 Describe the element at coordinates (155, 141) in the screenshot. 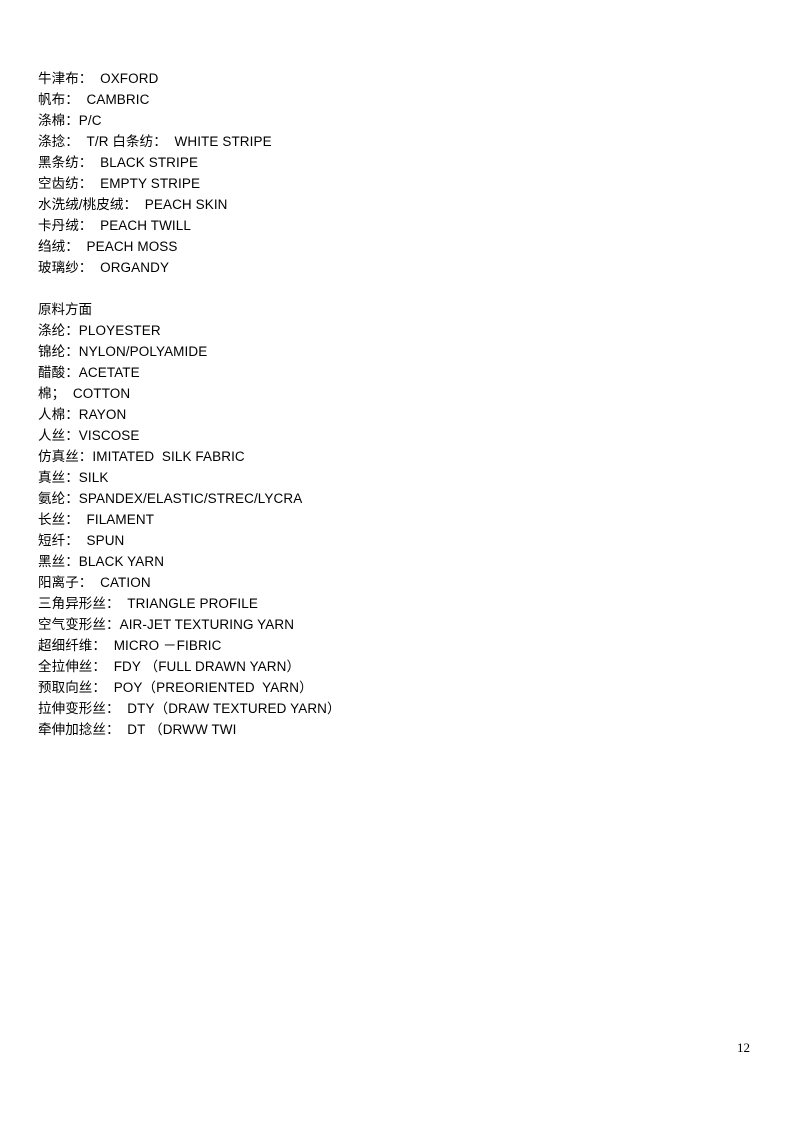

I see `list-item: 涤捻： T/R 白条纺： WHITE STRIPE` at that location.